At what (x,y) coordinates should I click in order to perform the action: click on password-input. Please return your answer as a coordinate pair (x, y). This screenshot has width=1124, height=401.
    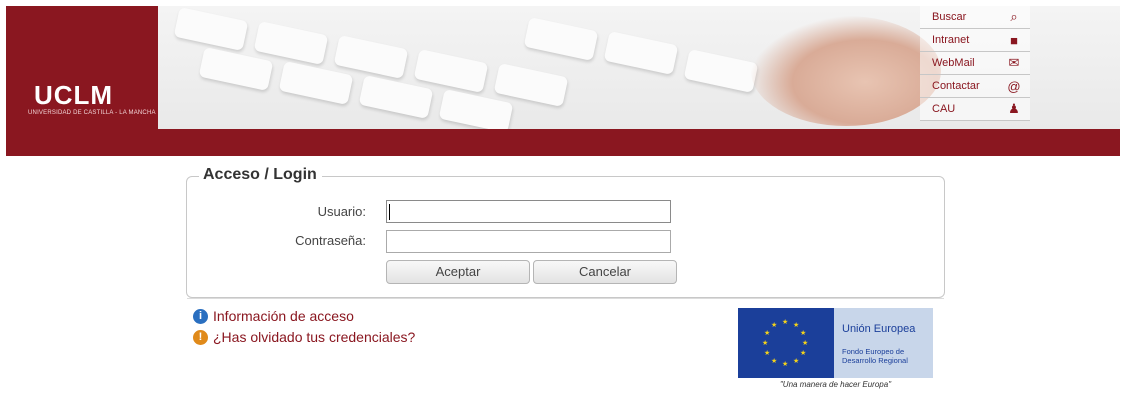
    Looking at the image, I should click on (528, 241).